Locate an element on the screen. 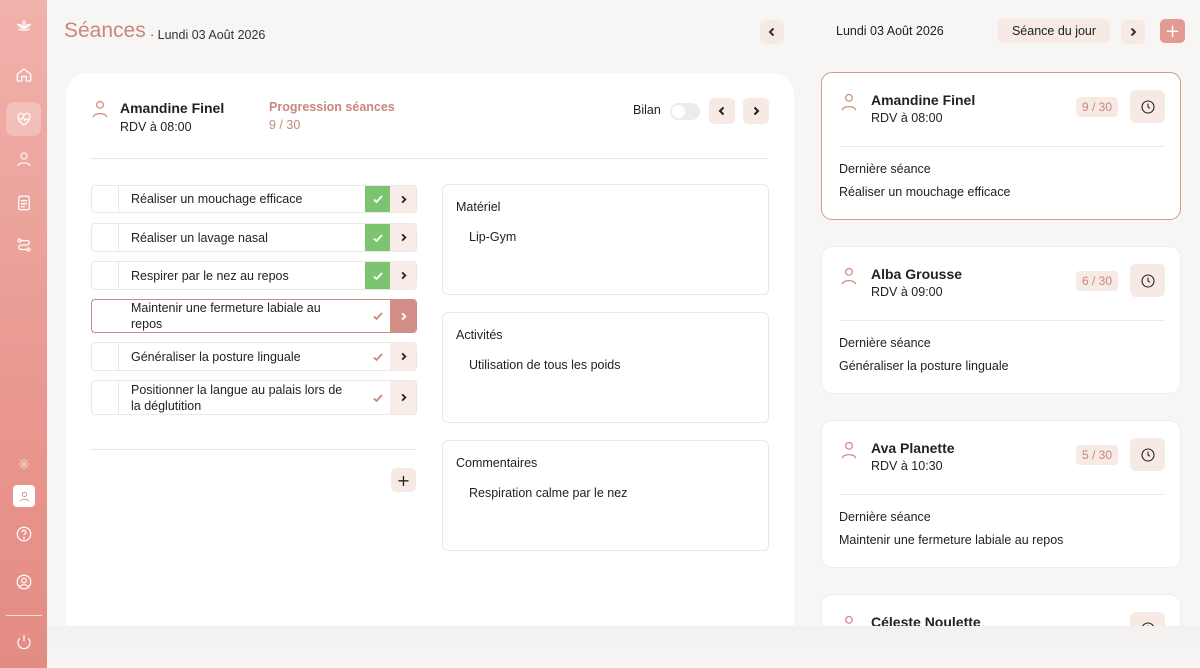  header-divider is located at coordinates (429, 158).